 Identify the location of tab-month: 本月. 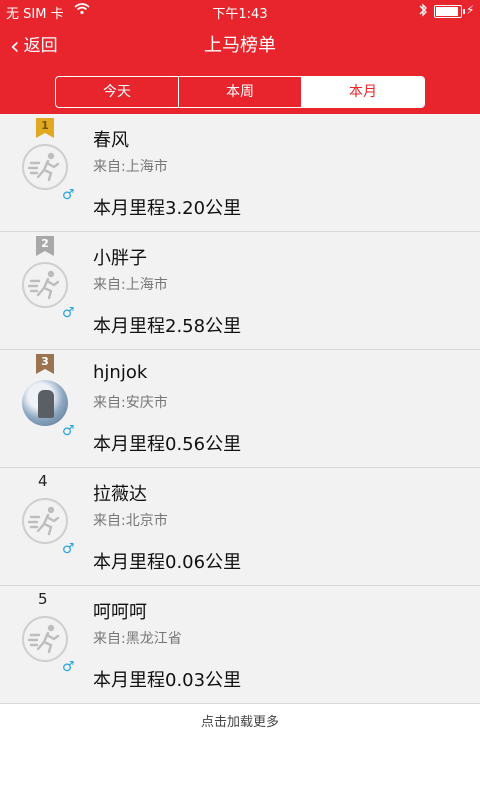
(363, 92).